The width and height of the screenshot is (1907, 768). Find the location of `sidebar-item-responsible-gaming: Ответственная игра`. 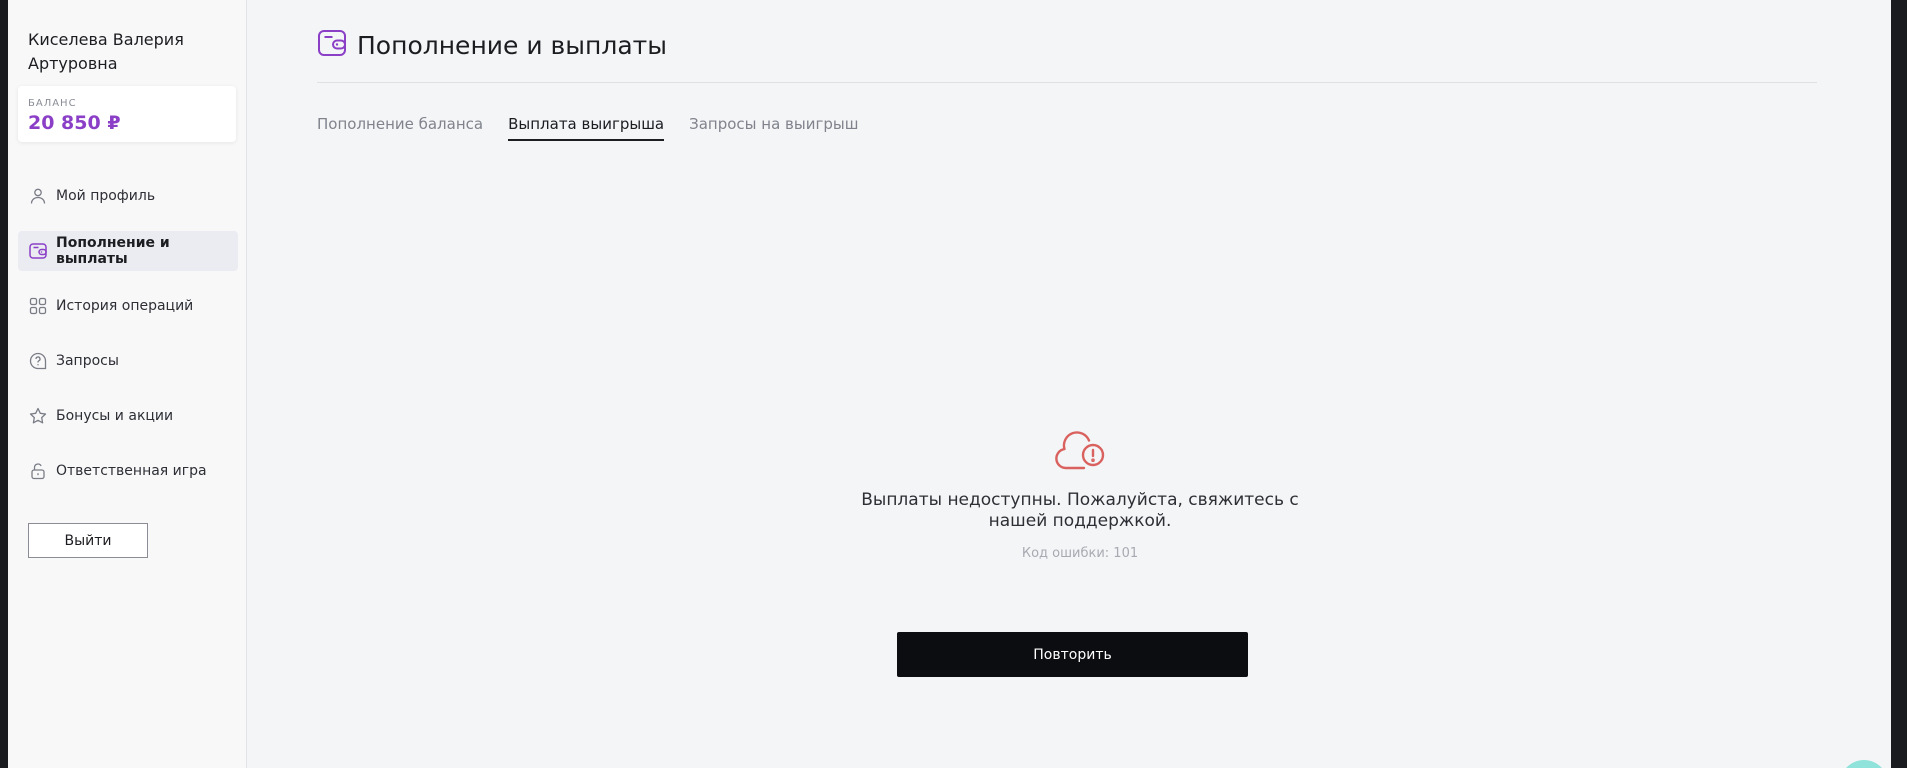

sidebar-item-responsible-gaming: Ответственная игра is located at coordinates (128, 471).